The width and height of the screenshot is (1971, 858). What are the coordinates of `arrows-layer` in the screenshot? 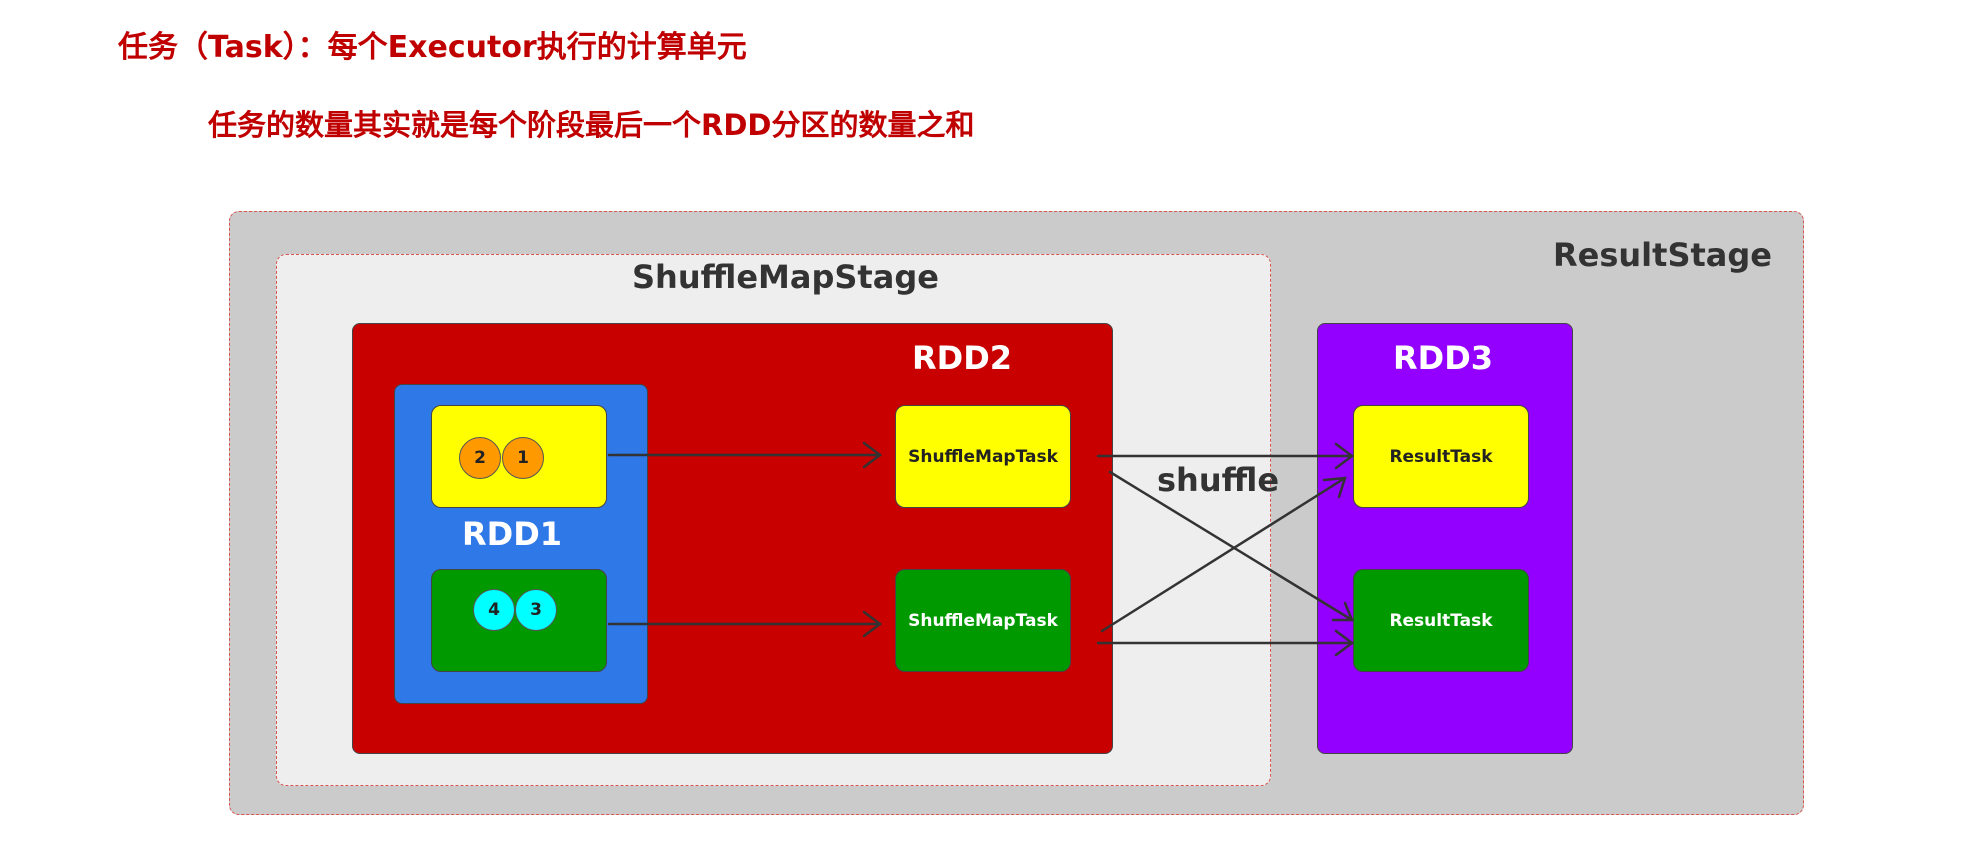 It's located at (981, 549).